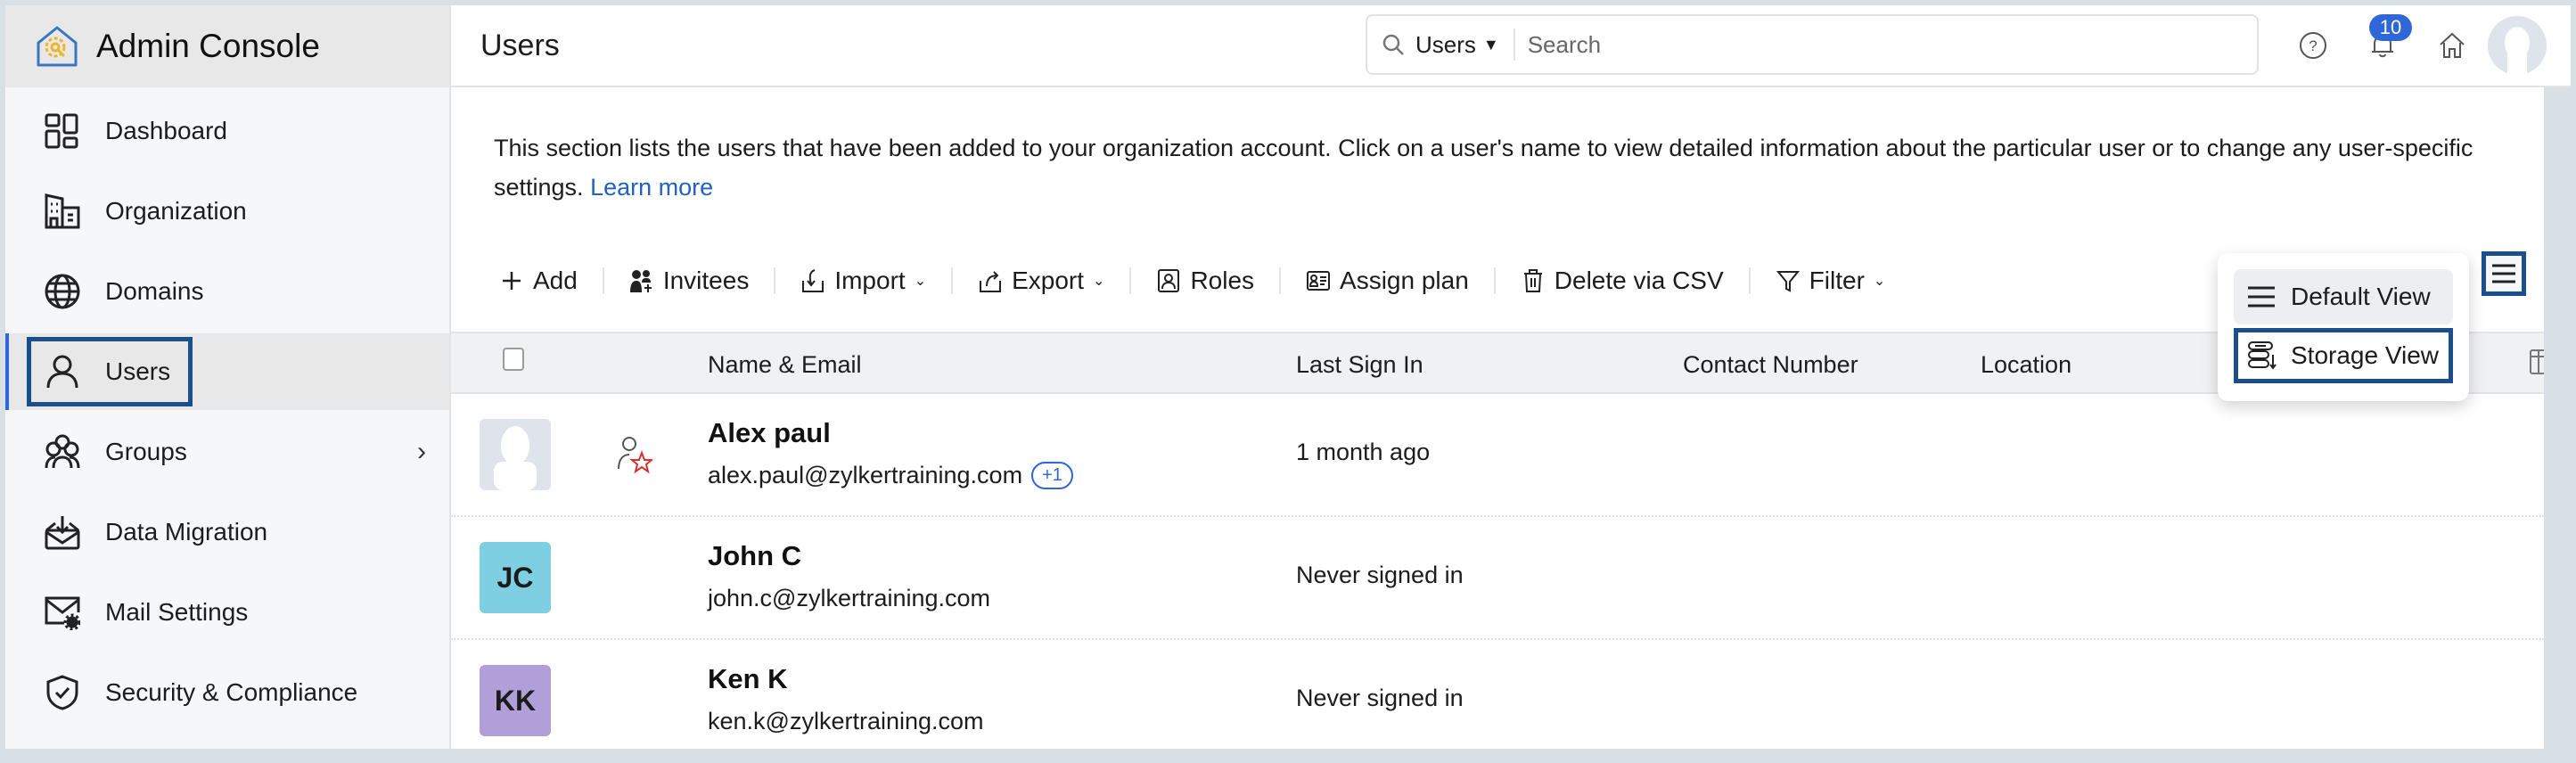  Describe the element at coordinates (2517, 45) in the screenshot. I see `profile-avatar` at that location.